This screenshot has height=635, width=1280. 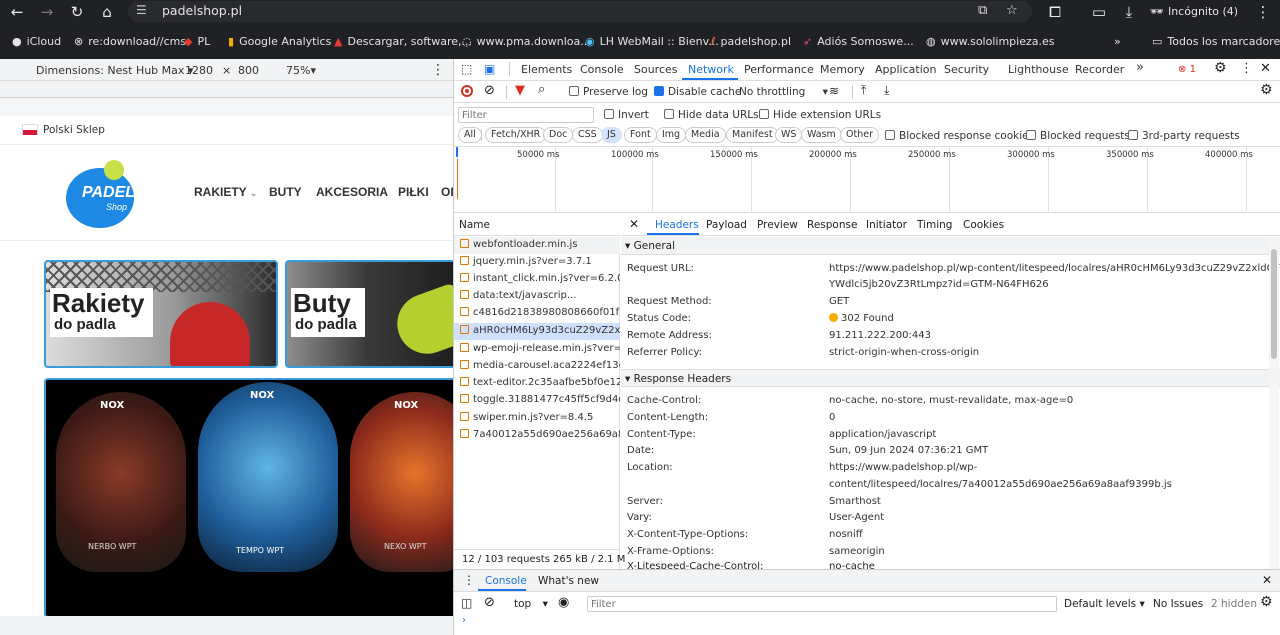 What do you see at coordinates (677, 225) in the screenshot?
I see `tab-headers: Headers` at bounding box center [677, 225].